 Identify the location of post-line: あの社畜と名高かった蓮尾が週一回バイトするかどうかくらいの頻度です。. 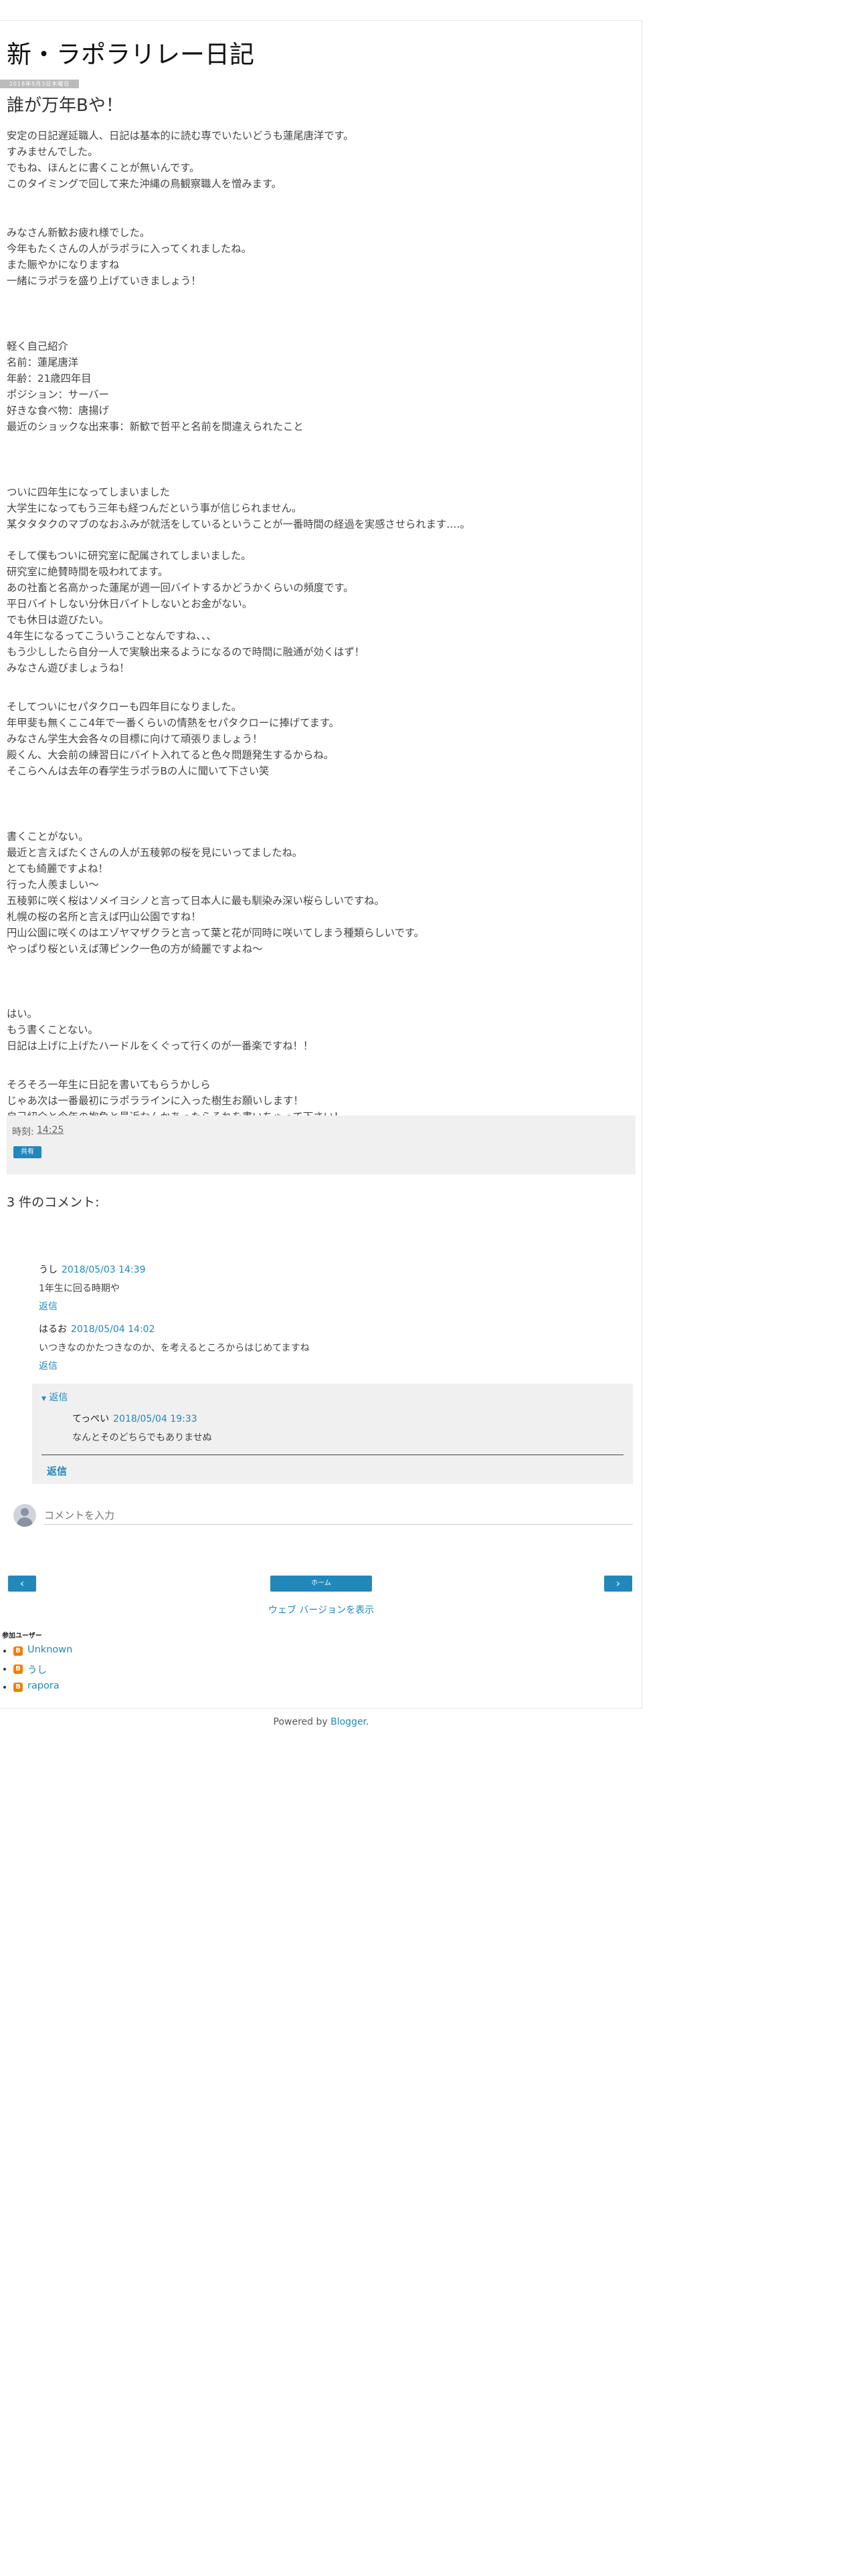
(180, 588).